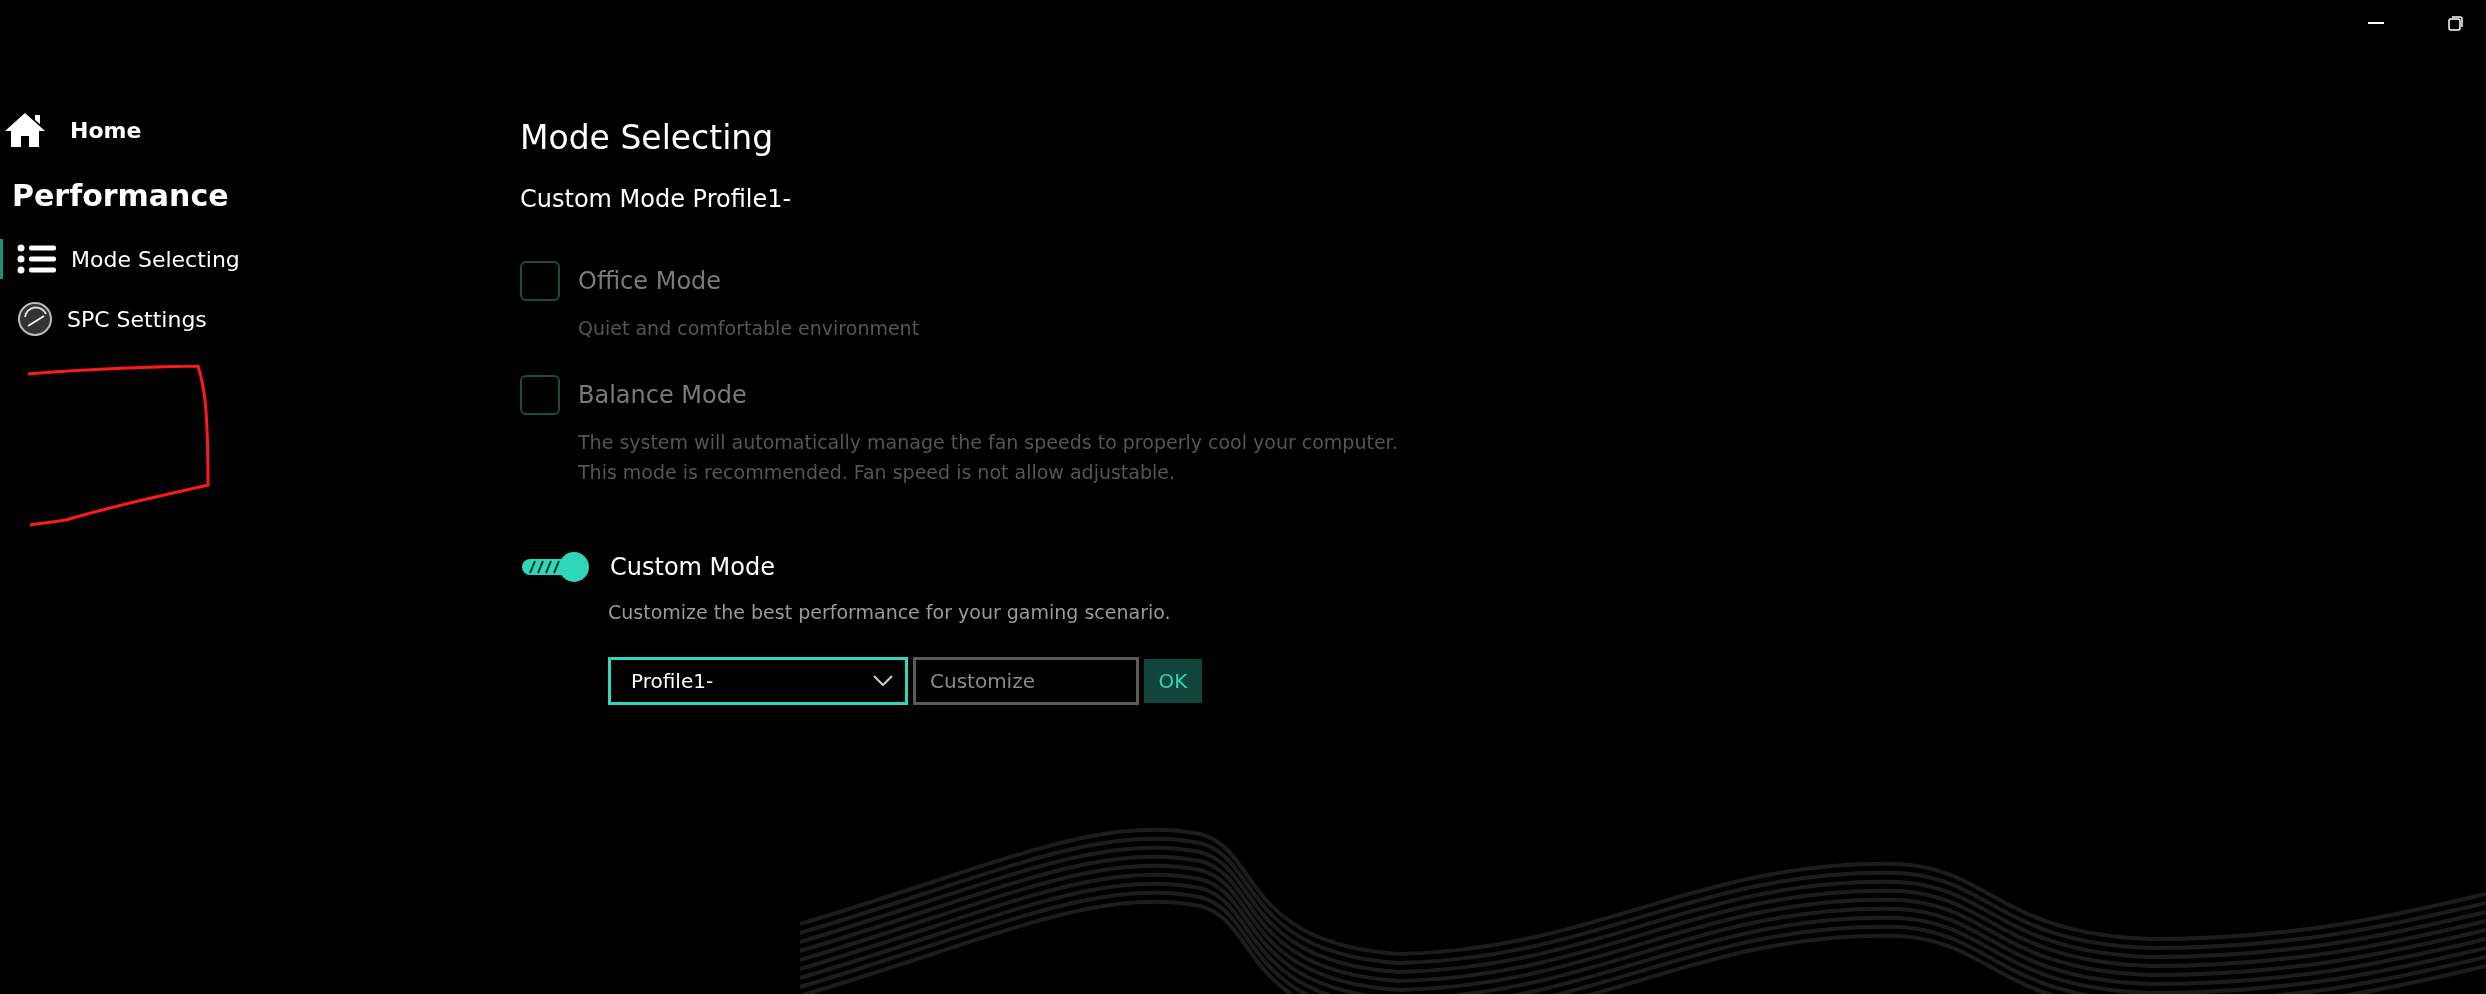  Describe the element at coordinates (35, 319) in the screenshot. I see `gauge-icon` at that location.